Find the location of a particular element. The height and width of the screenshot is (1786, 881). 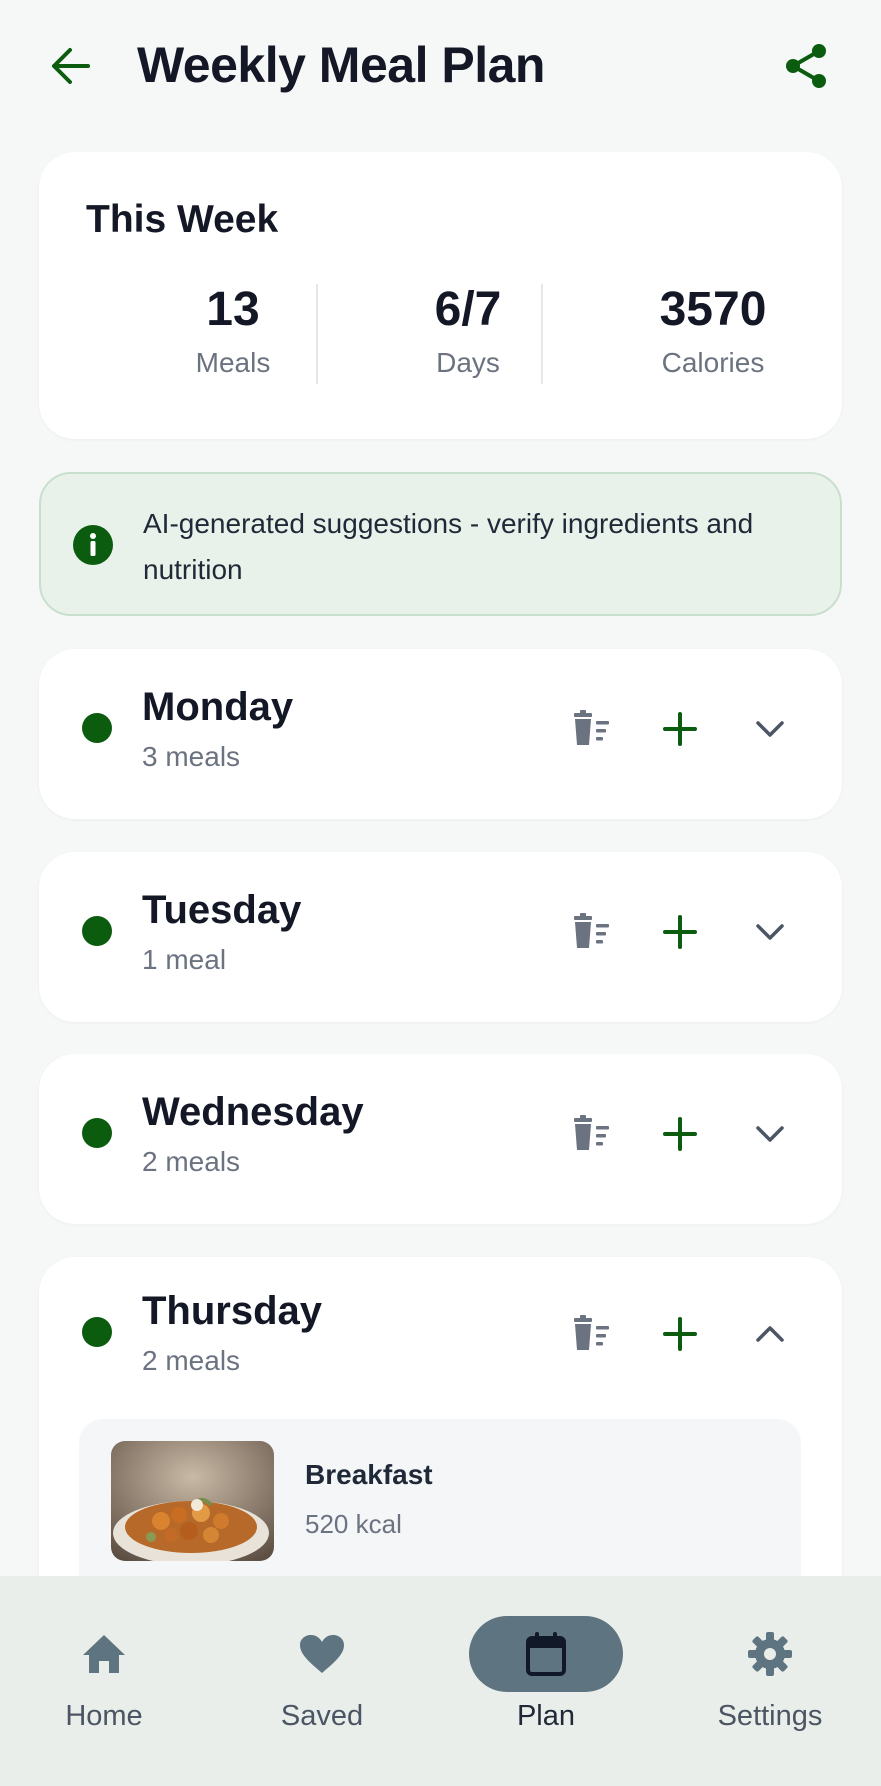

stat-value: 6/7 is located at coordinates (468, 309).